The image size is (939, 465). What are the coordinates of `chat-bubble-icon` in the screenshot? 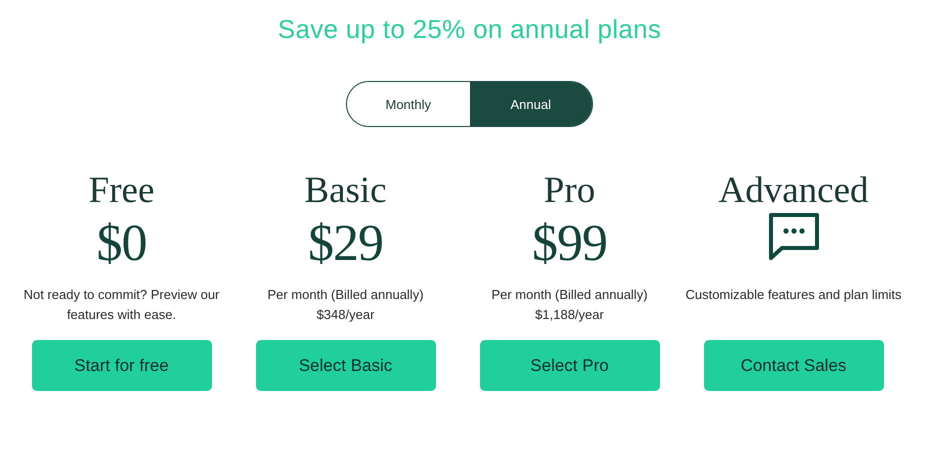 It's located at (794, 237).